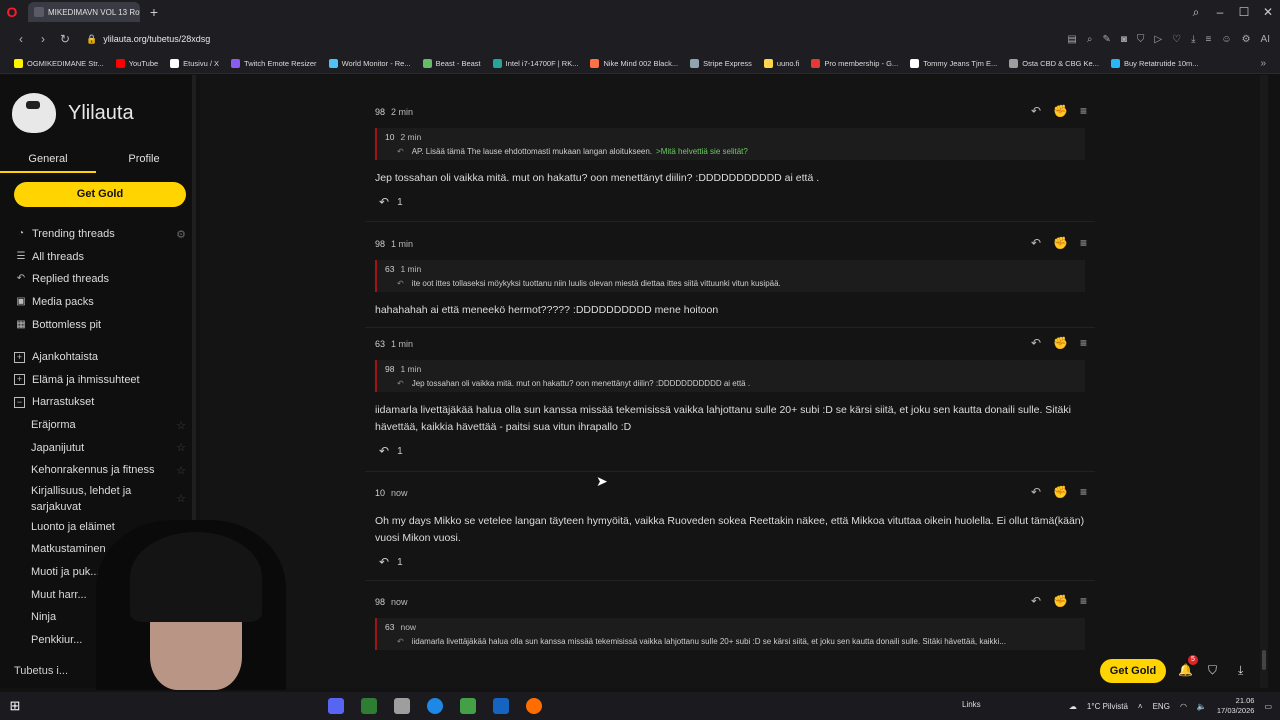  What do you see at coordinates (1183, 706) in the screenshot?
I see `wifi-icon: ◠` at bounding box center [1183, 706].